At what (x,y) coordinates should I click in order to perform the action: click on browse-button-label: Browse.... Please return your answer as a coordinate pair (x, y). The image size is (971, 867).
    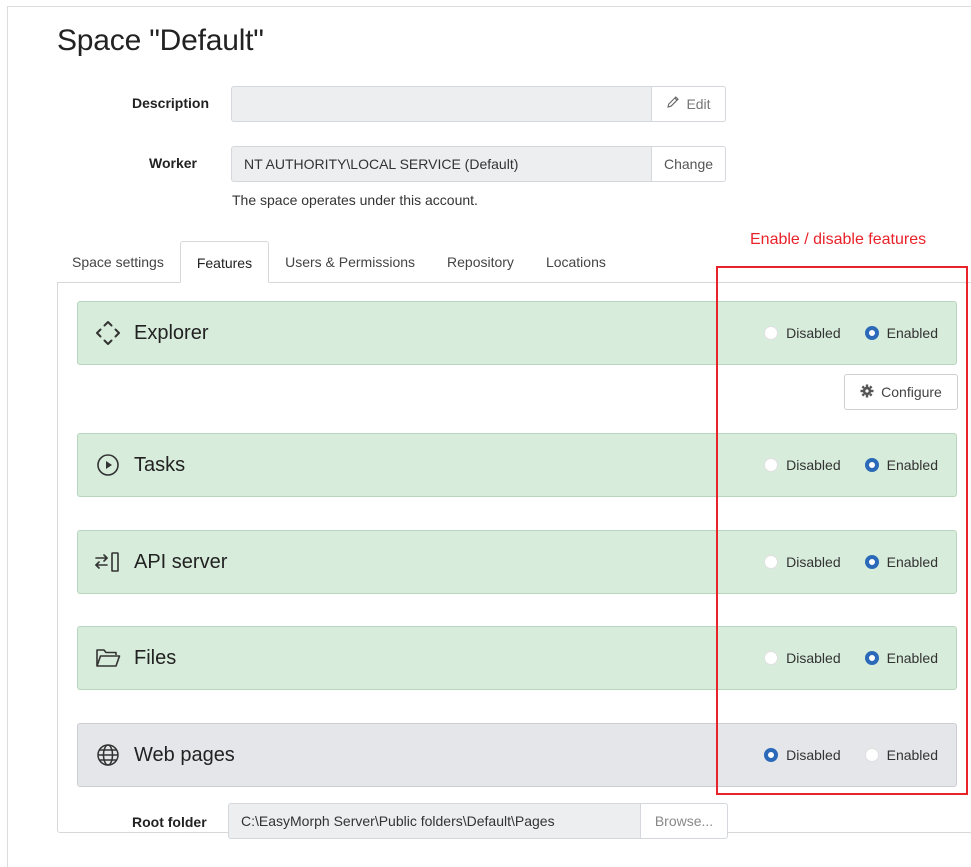
    Looking at the image, I should click on (684, 821).